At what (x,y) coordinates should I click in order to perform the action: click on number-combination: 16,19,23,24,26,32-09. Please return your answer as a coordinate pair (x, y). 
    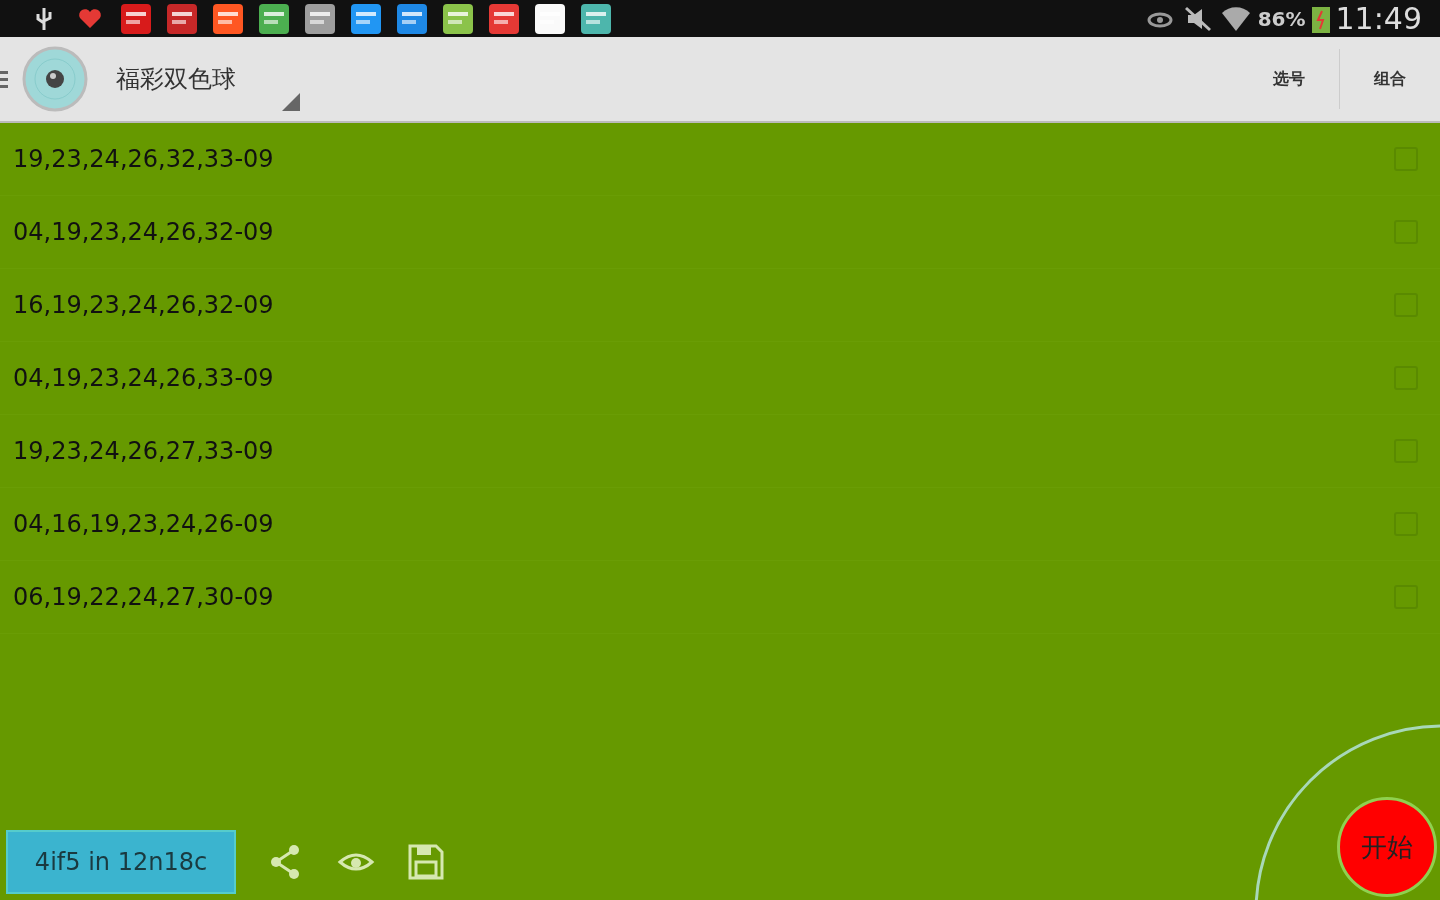
    Looking at the image, I should click on (143, 305).